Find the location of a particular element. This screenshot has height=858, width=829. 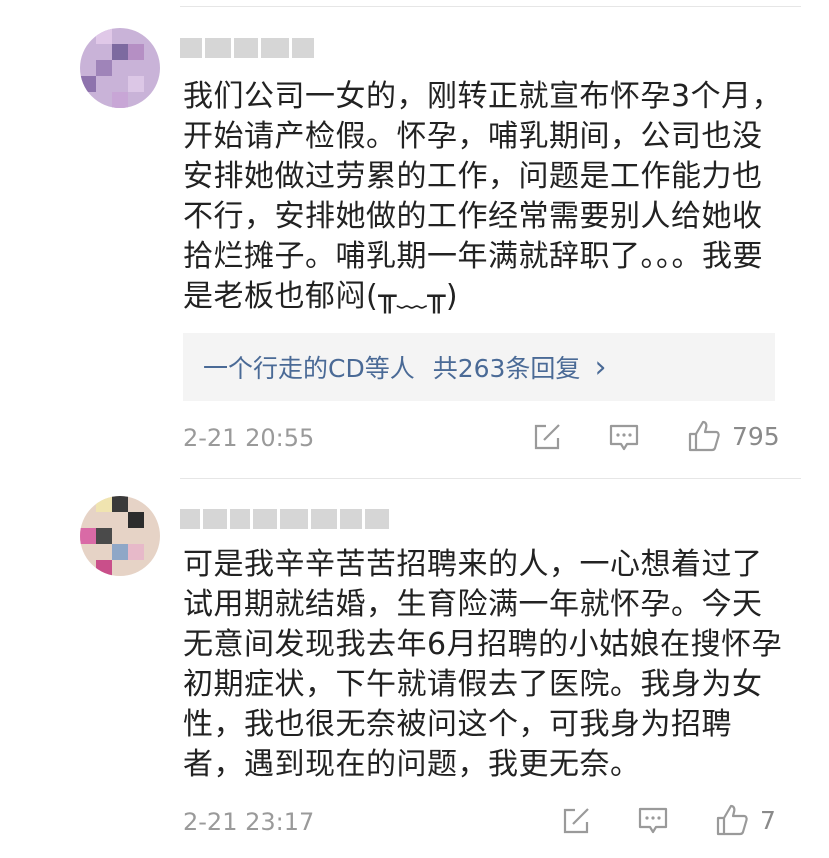

like-count: 795 is located at coordinates (756, 436).